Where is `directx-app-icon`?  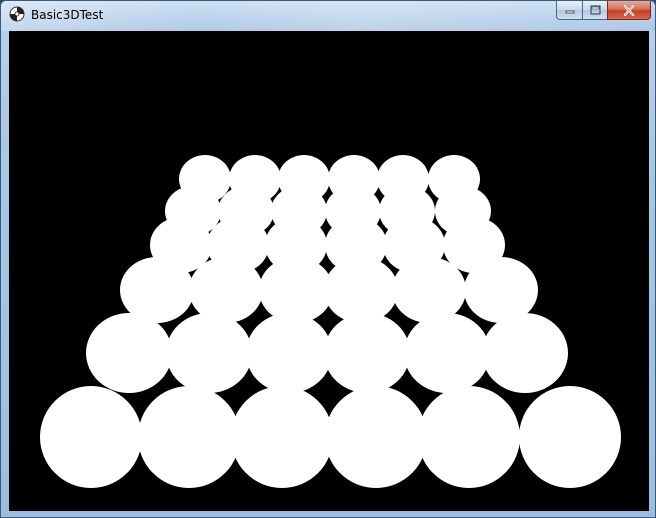 directx-app-icon is located at coordinates (17, 14).